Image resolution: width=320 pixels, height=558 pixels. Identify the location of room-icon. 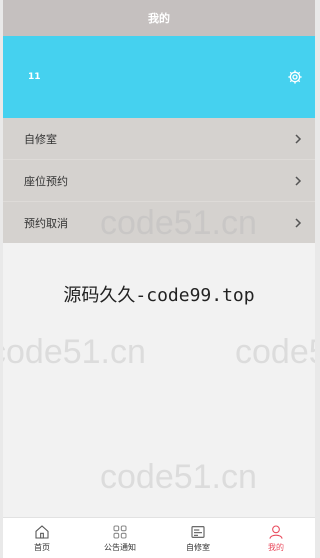
(198, 531).